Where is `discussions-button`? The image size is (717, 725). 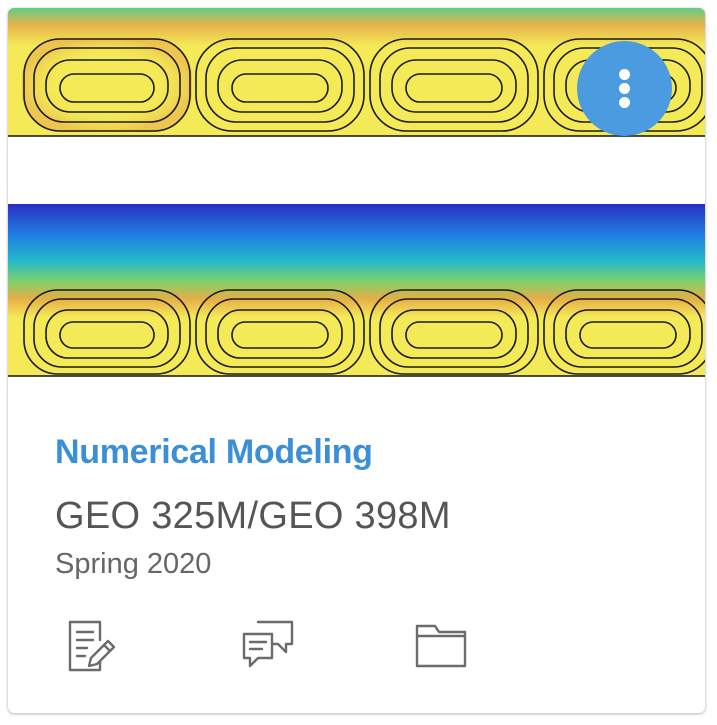 discussions-button is located at coordinates (268, 646).